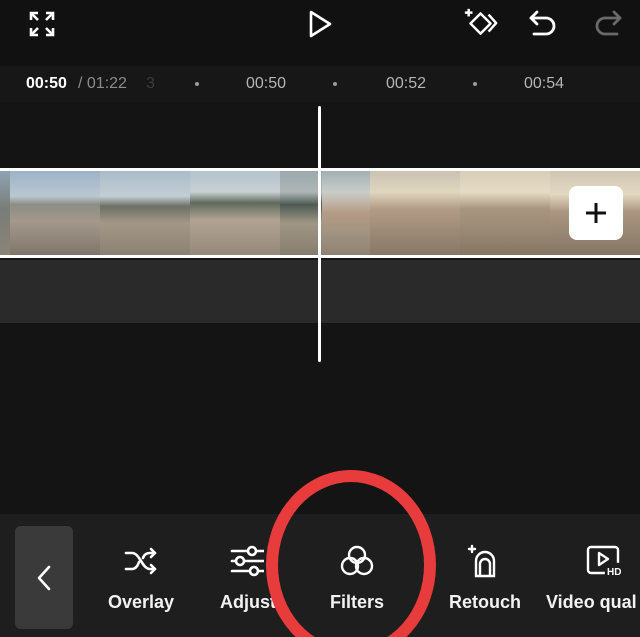  Describe the element at coordinates (141, 602) in the screenshot. I see `tool-label: Overlay` at that location.